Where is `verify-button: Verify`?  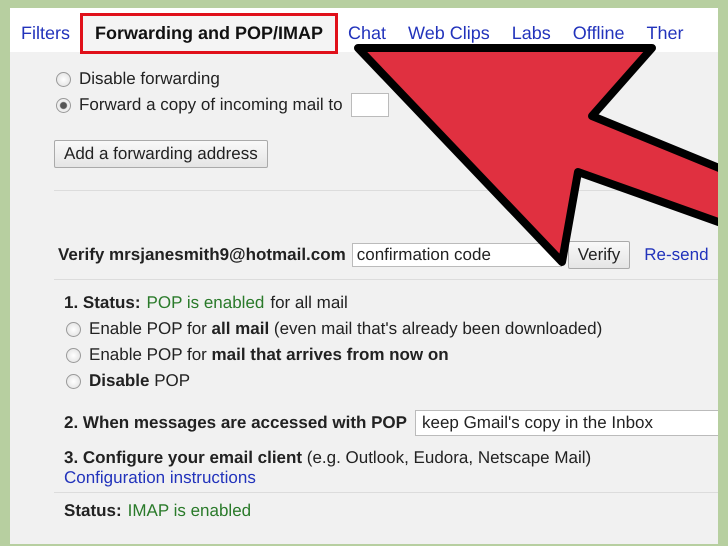 verify-button: Verify is located at coordinates (599, 255).